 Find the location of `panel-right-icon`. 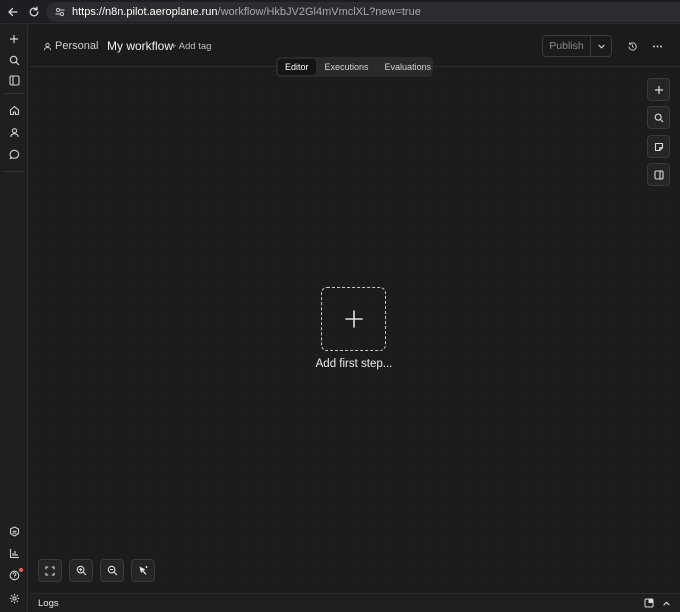

panel-right-icon is located at coordinates (658, 174).